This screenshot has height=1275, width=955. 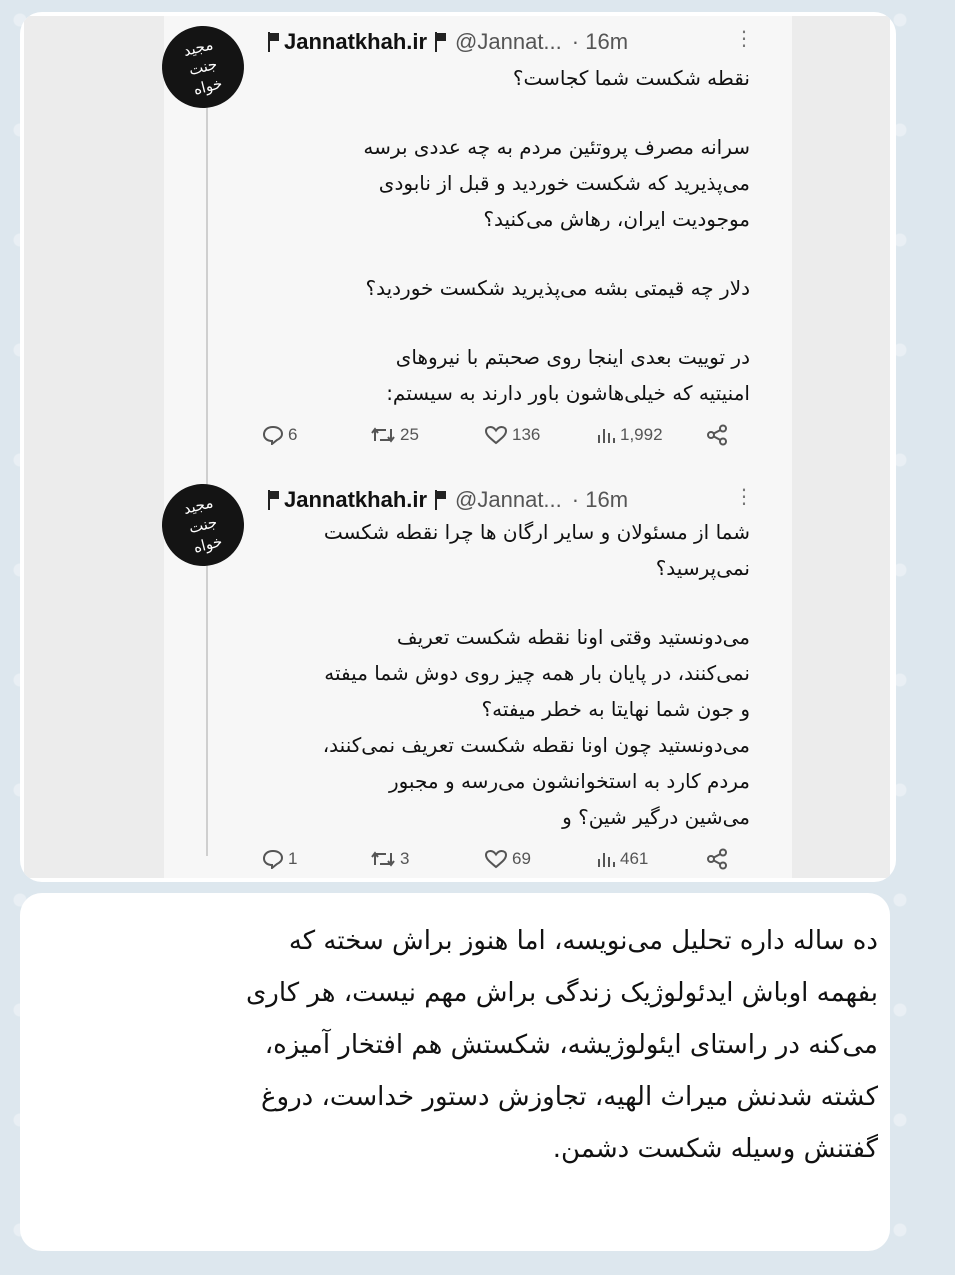 I want to click on reply-count: 1, so click(x=293, y=858).